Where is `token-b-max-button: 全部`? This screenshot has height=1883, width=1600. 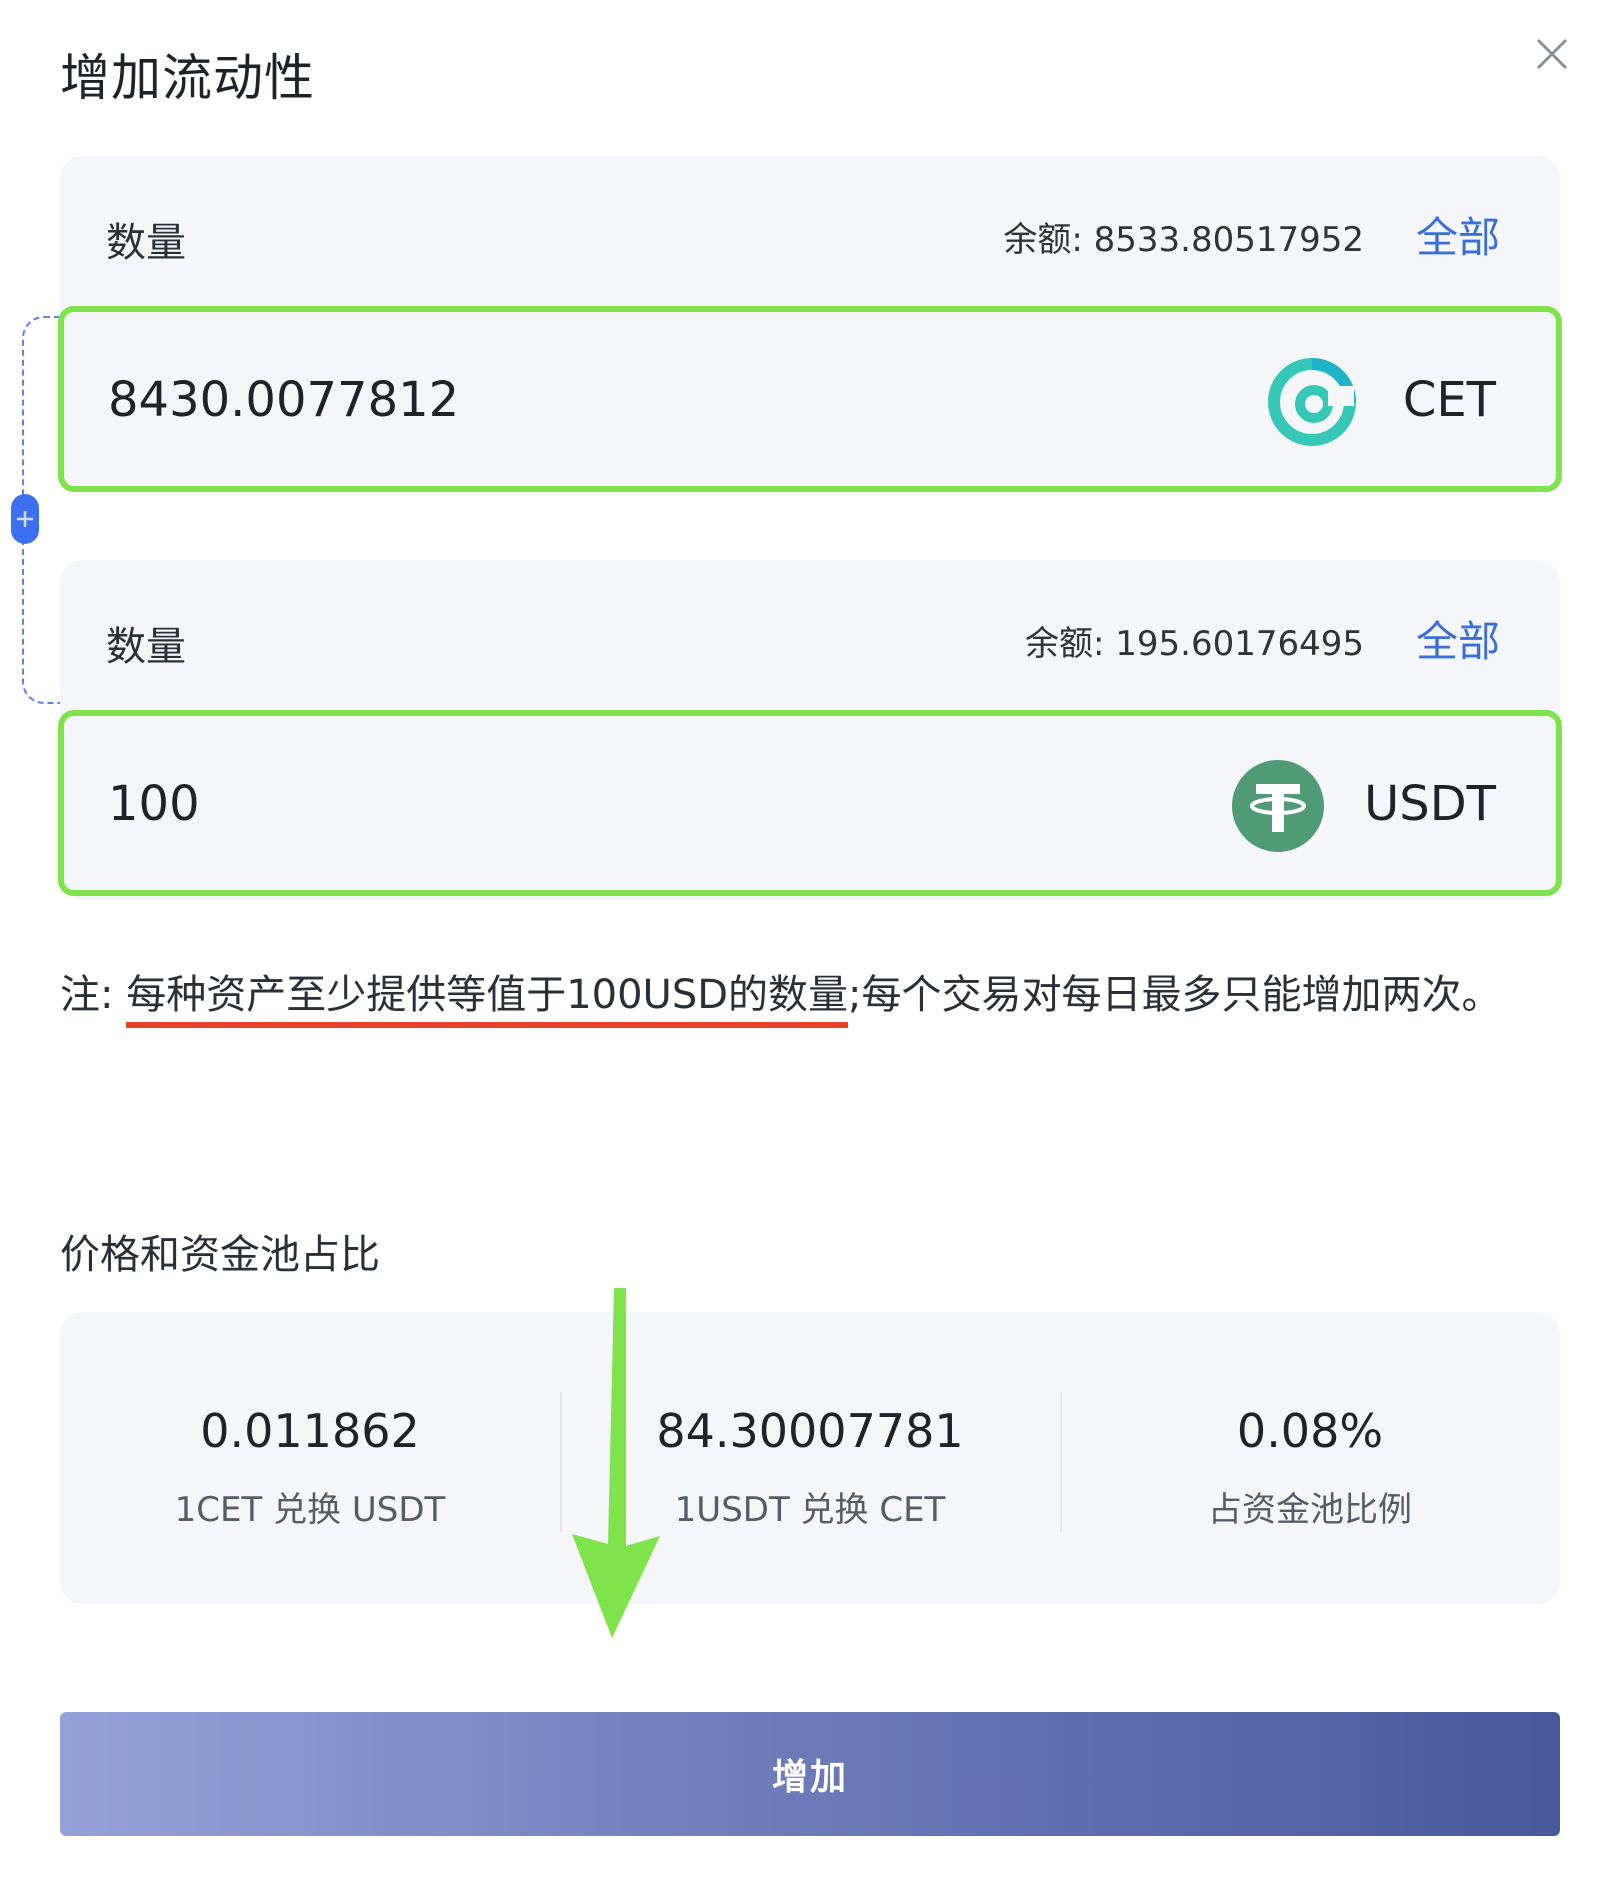 token-b-max-button: 全部 is located at coordinates (1458, 638).